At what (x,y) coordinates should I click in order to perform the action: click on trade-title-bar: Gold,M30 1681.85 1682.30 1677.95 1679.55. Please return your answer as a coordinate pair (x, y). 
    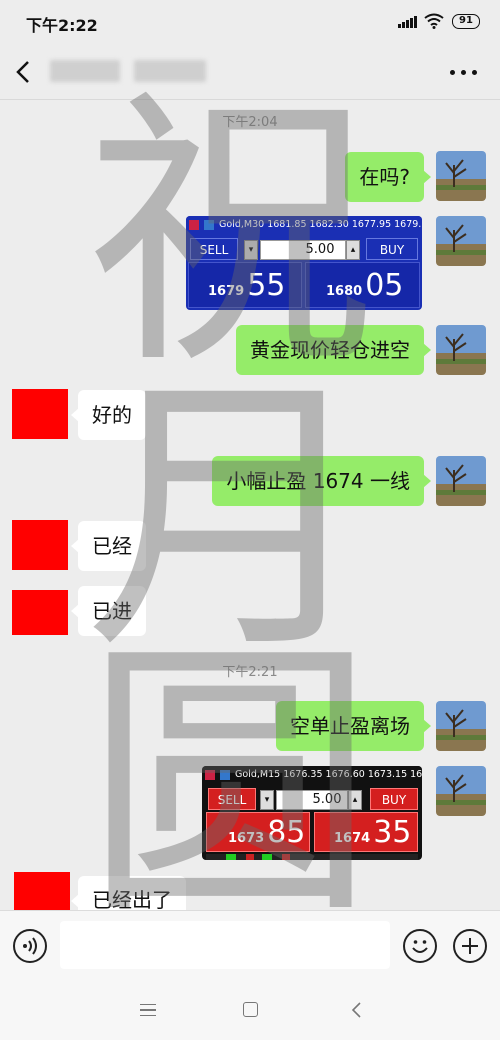
    Looking at the image, I should click on (304, 225).